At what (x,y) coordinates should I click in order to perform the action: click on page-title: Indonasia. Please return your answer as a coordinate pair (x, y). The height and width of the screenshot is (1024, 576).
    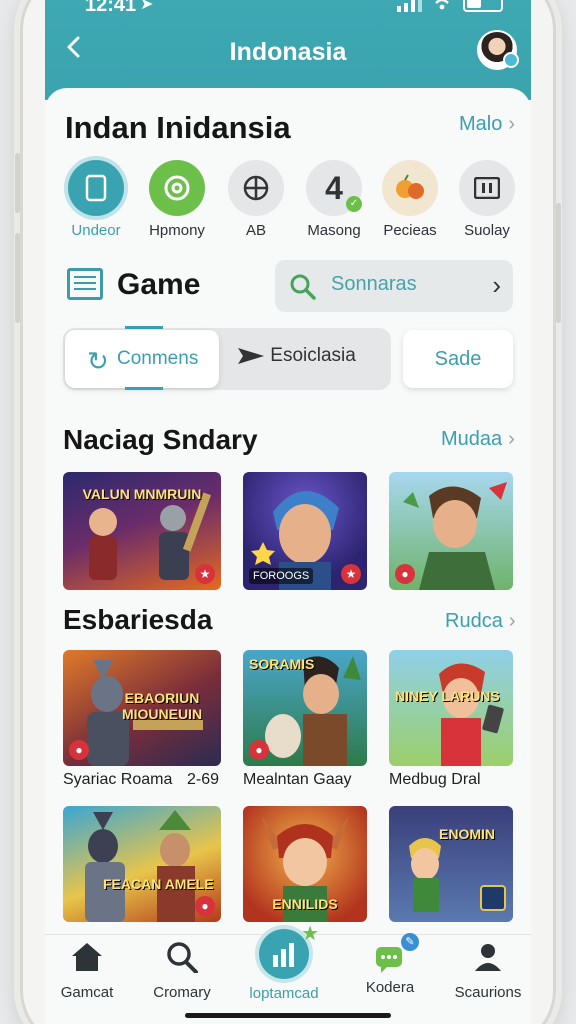
    Looking at the image, I should click on (288, 52).